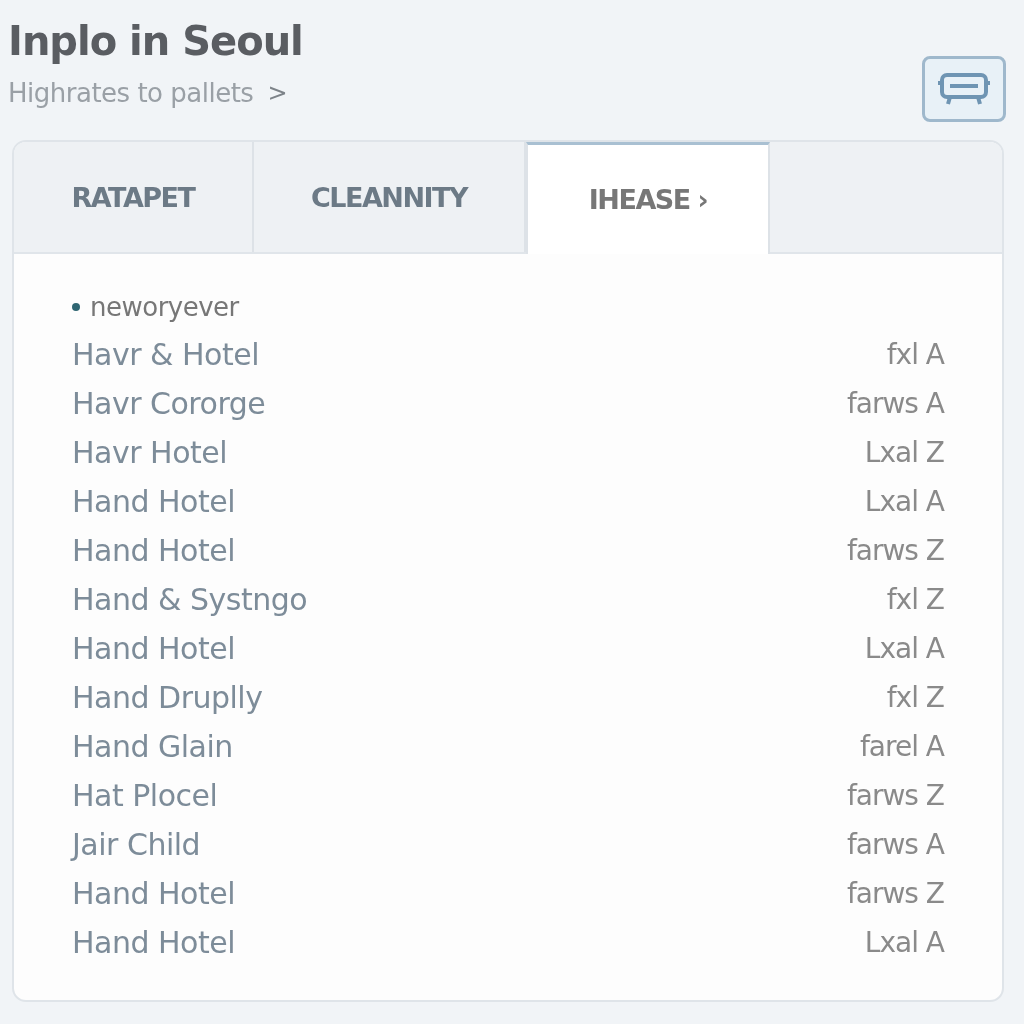  I want to click on item-name: Hand & Systngo, so click(190, 599).